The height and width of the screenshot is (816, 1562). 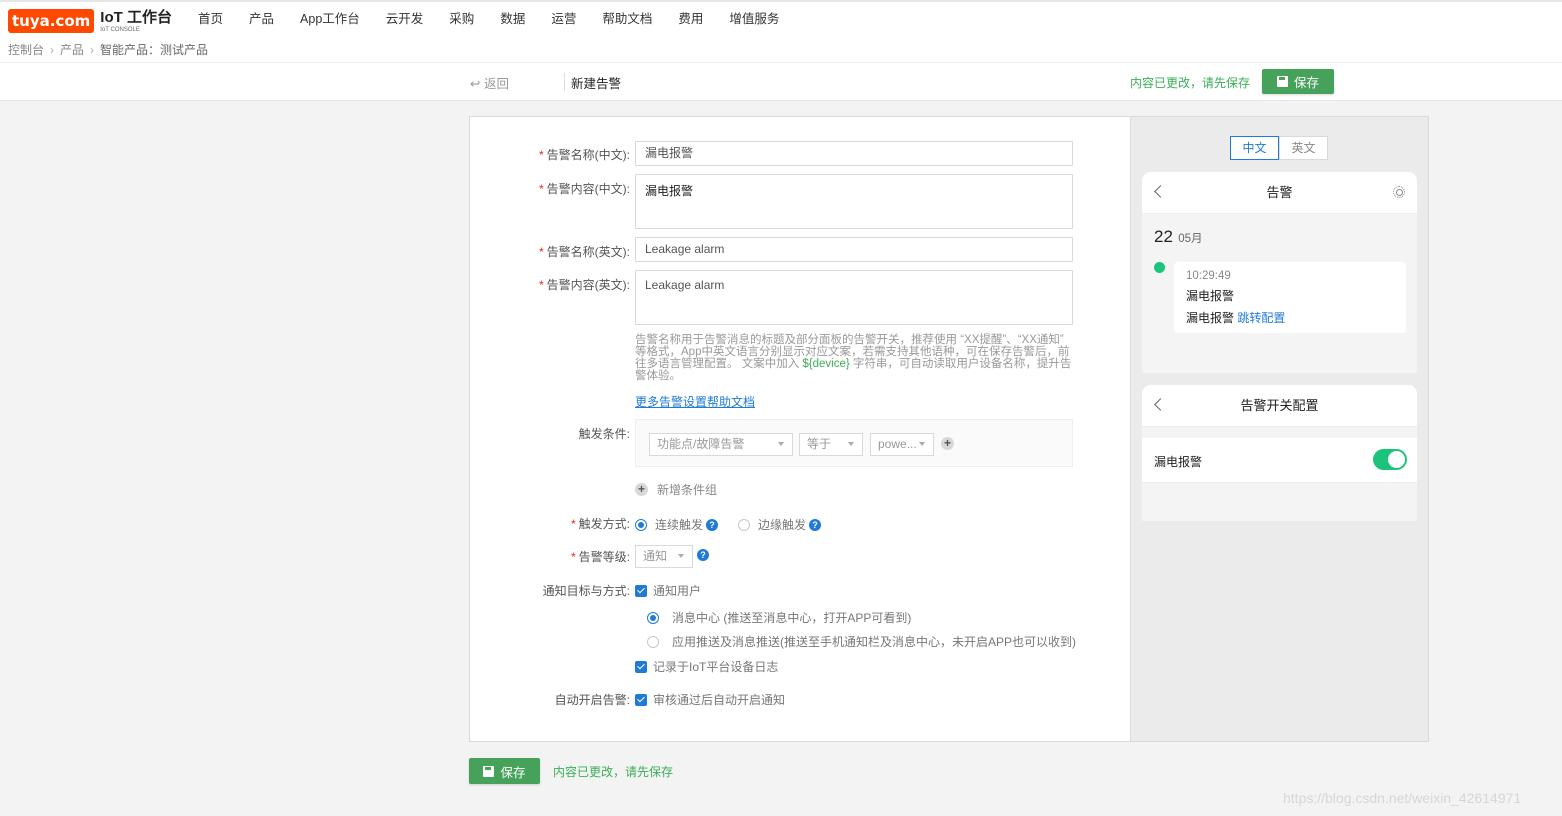 I want to click on nav-purchase: 采购, so click(x=461, y=19).